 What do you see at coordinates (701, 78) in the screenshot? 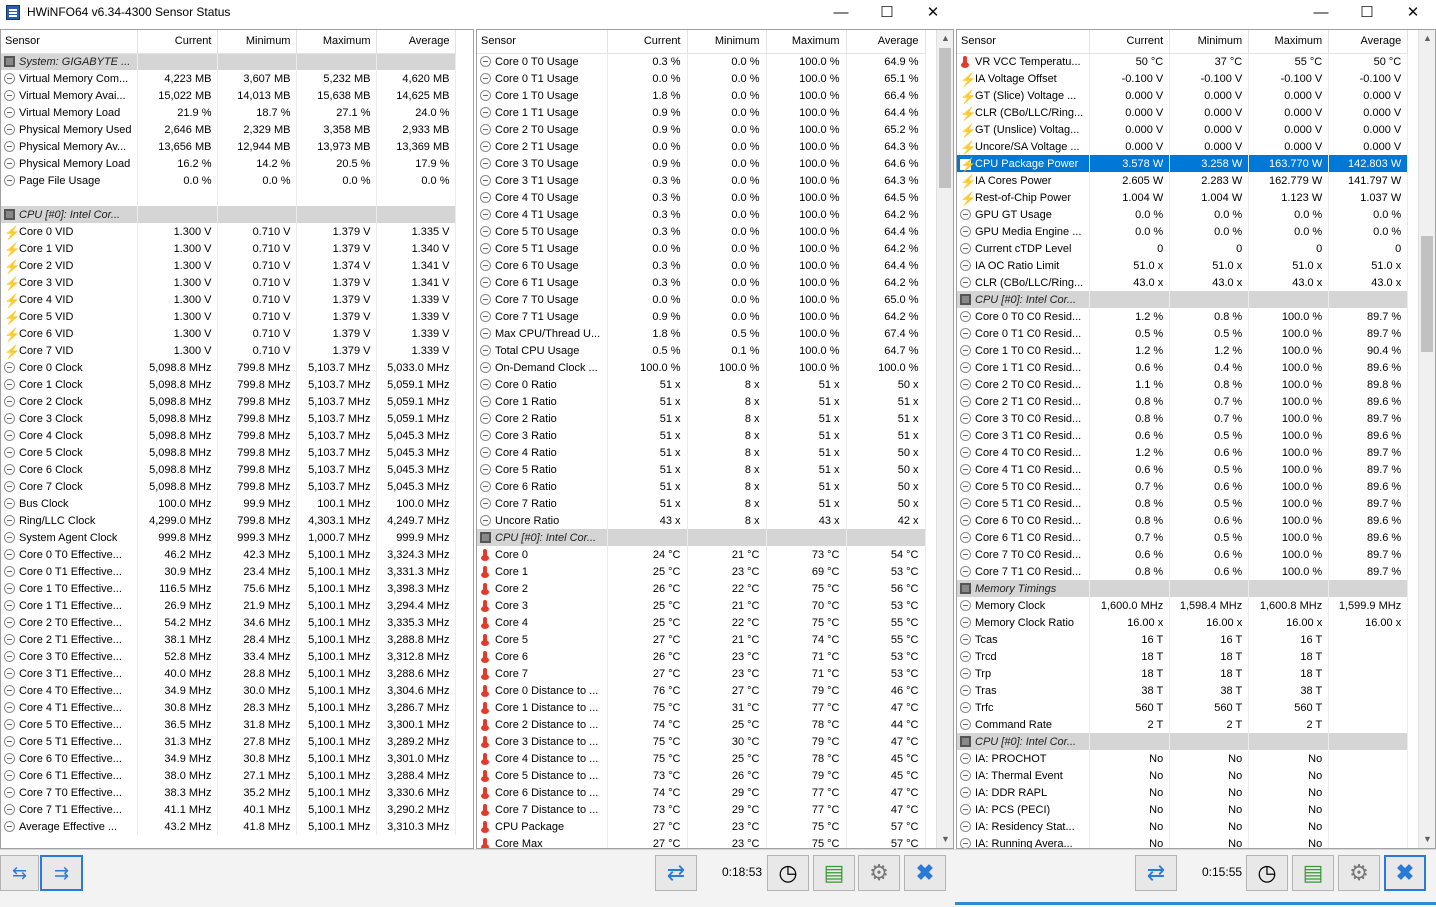
I see `sensor-row: Core 0 T1 Usage 0.0 % 0.0 % 100.0 % 65.1 %` at bounding box center [701, 78].